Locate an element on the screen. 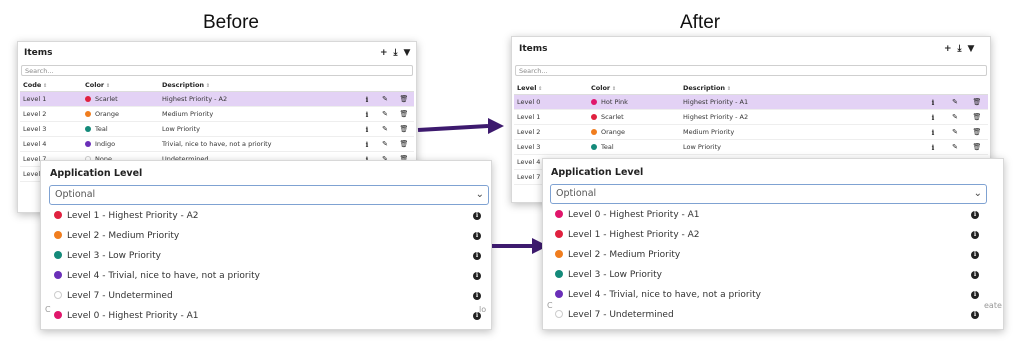  row-code: Level 0 is located at coordinates (551, 102).